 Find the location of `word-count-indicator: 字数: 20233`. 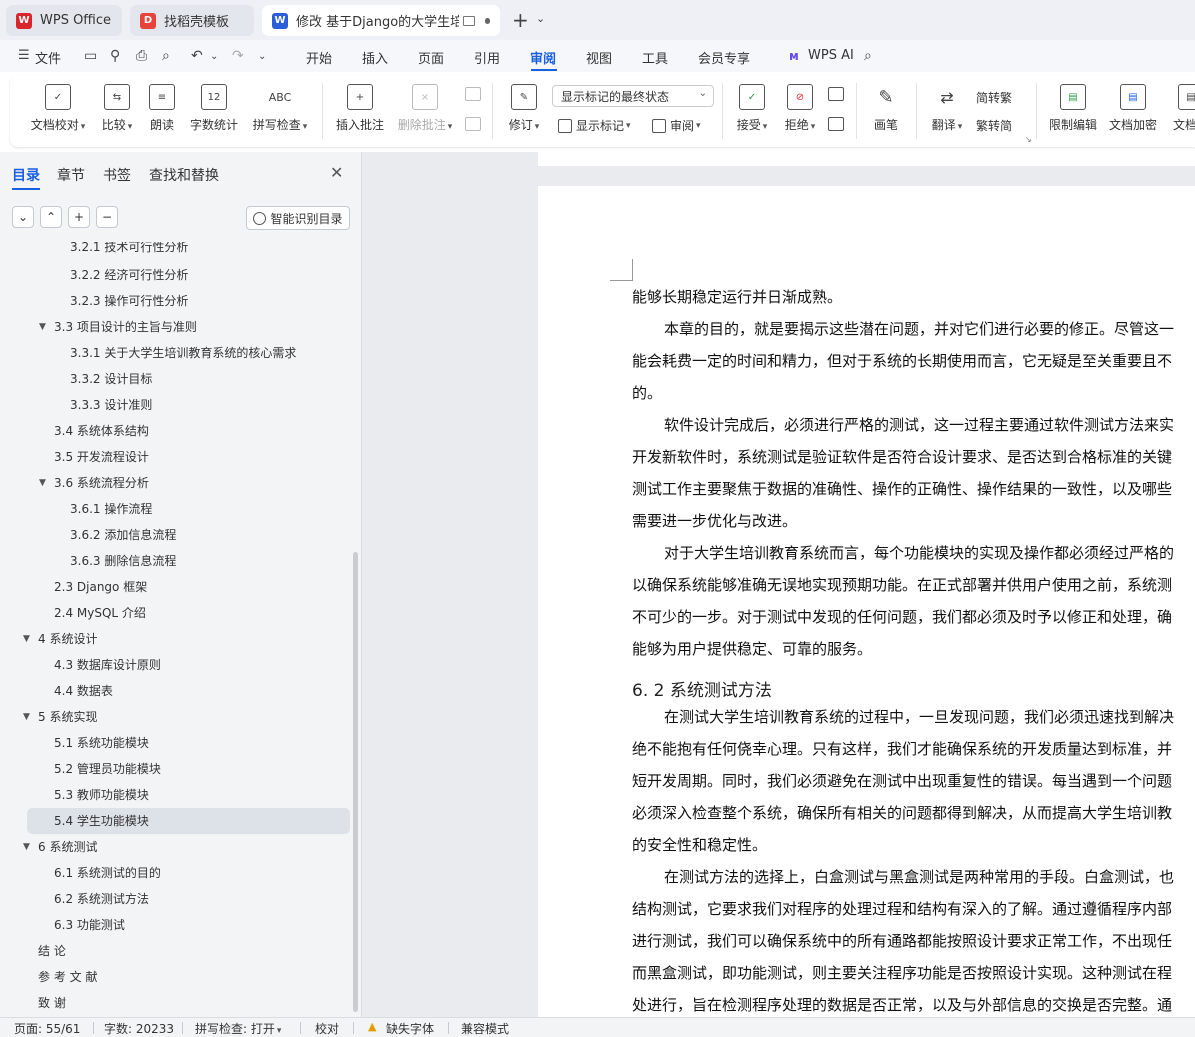

word-count-indicator: 字数: 20233 is located at coordinates (139, 1028).